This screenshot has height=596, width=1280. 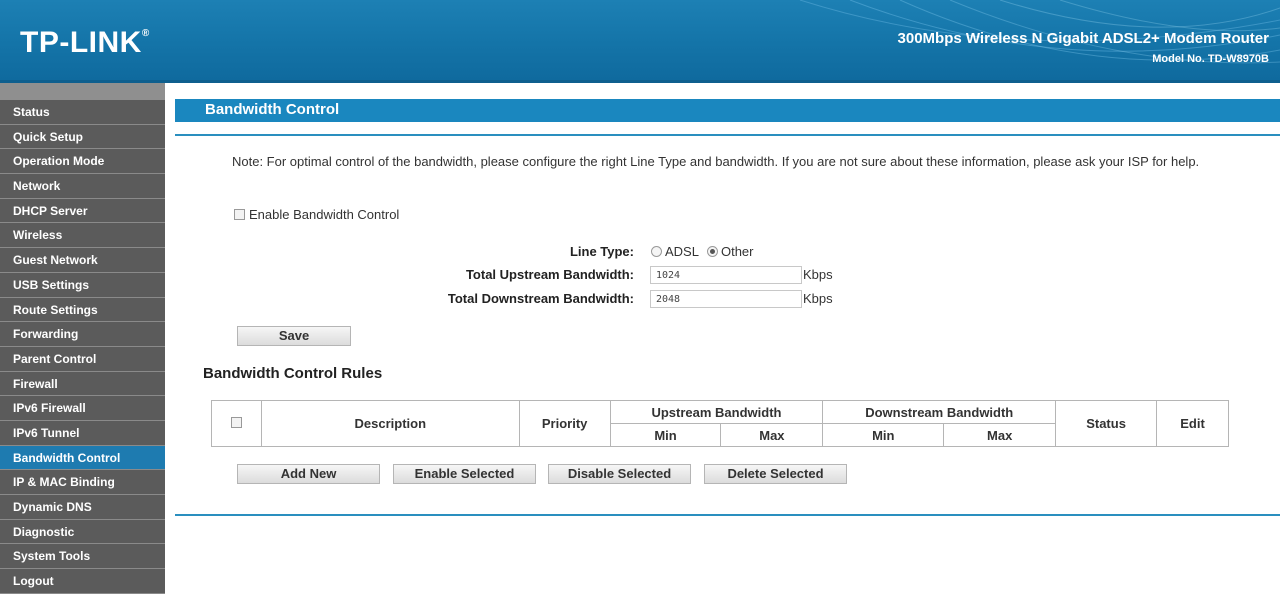 I want to click on col-edit: Edit, so click(x=1192, y=423).